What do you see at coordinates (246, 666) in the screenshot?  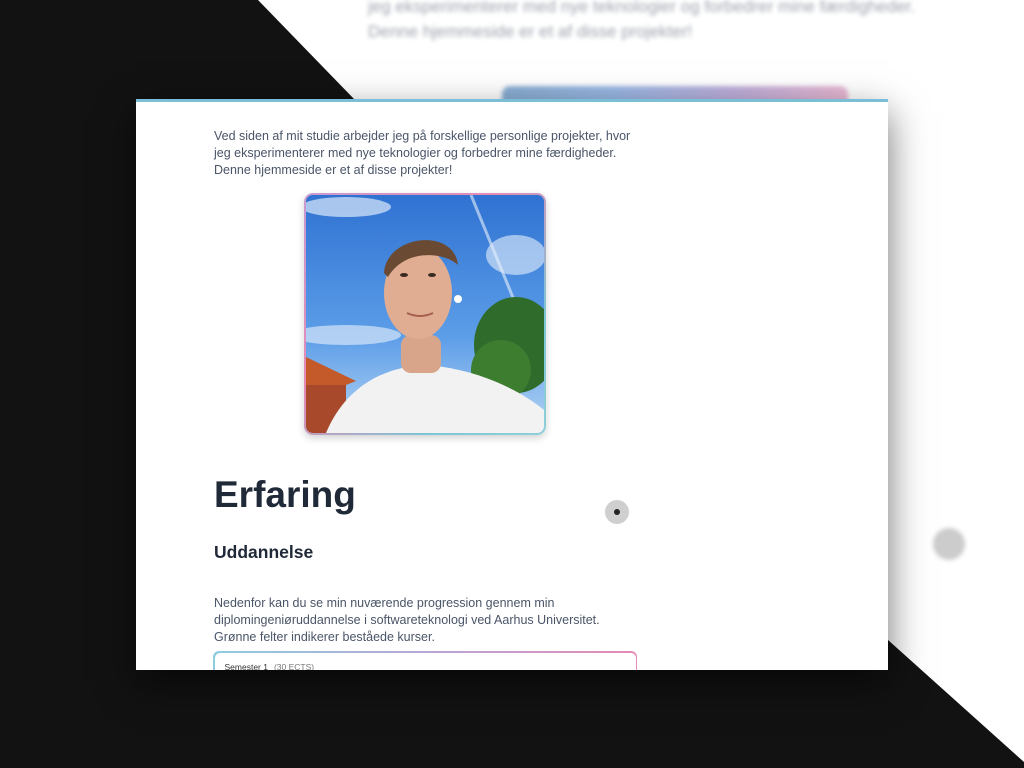 I see `semester-label: Semester 1` at bounding box center [246, 666].